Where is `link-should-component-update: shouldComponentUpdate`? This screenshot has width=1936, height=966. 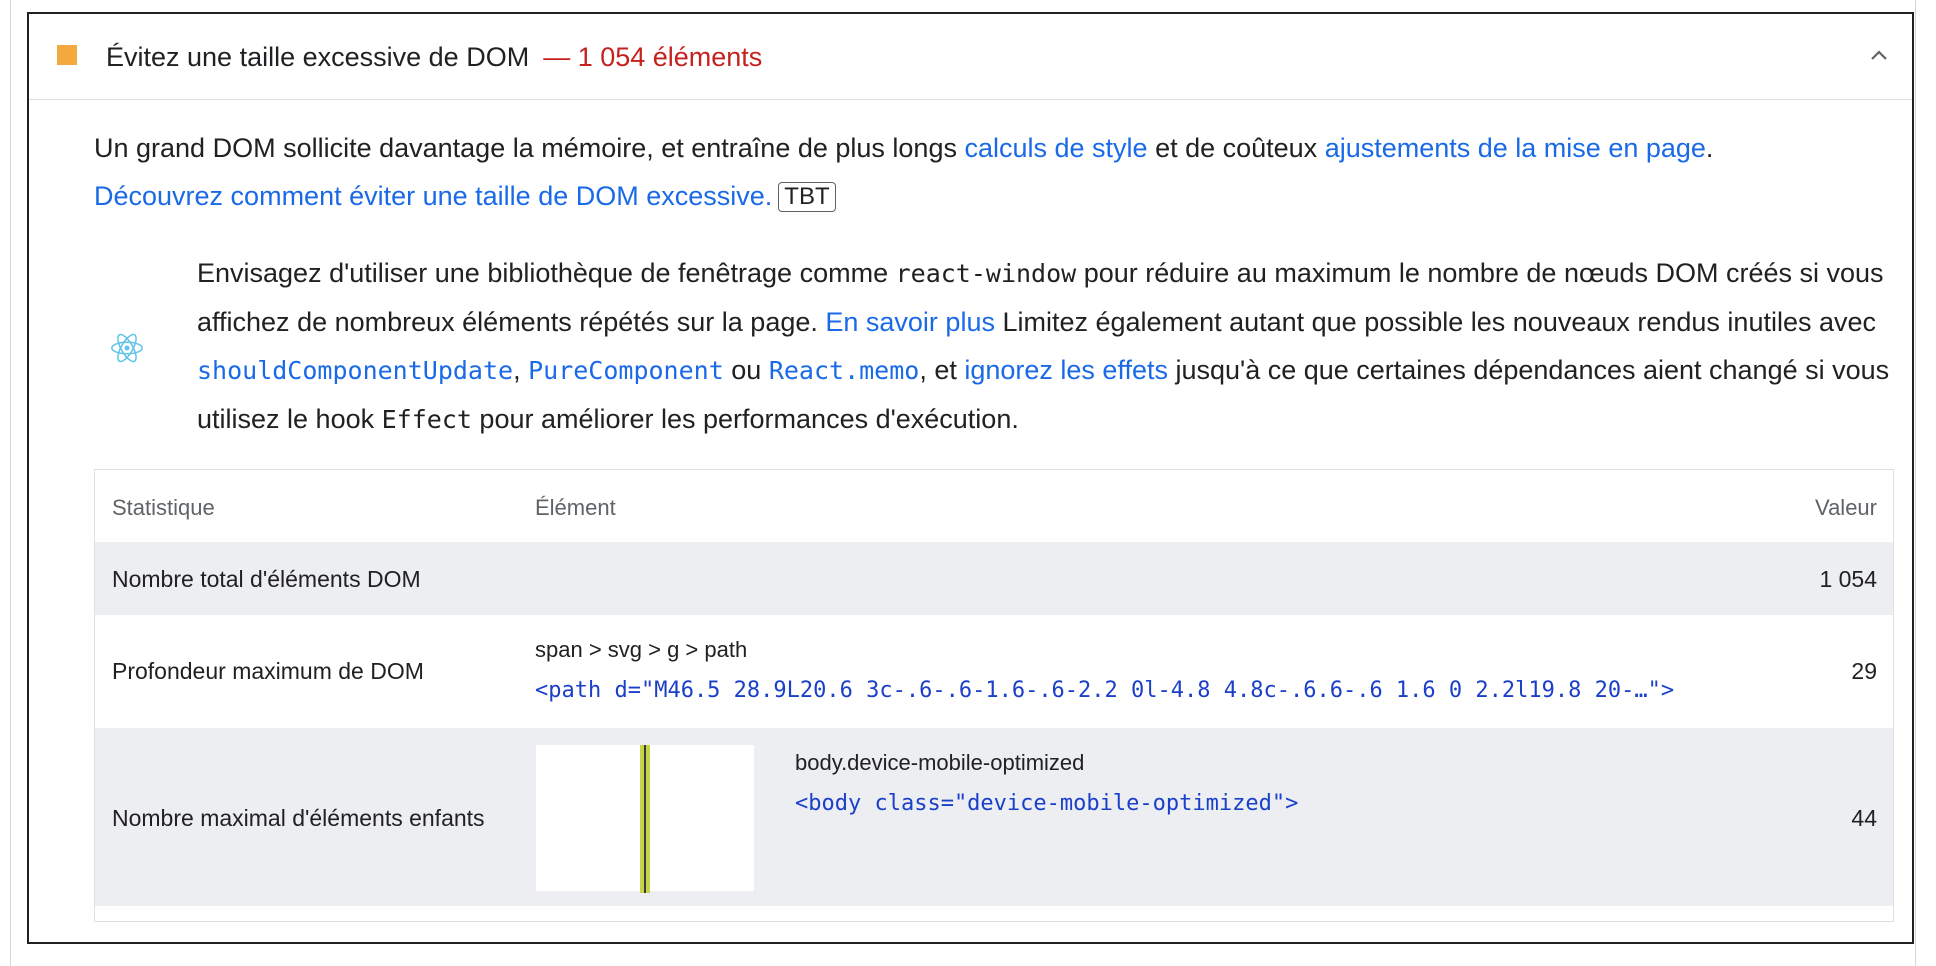
link-should-component-update: shouldComponentUpdate is located at coordinates (355, 370).